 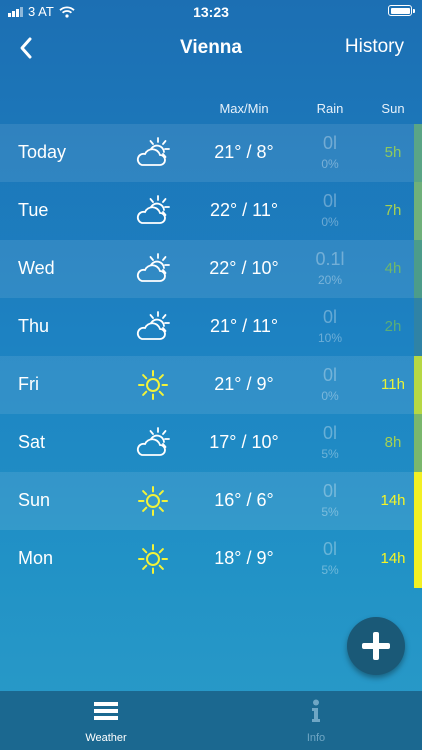 I want to click on status-time: 13:23, so click(x=211, y=12).